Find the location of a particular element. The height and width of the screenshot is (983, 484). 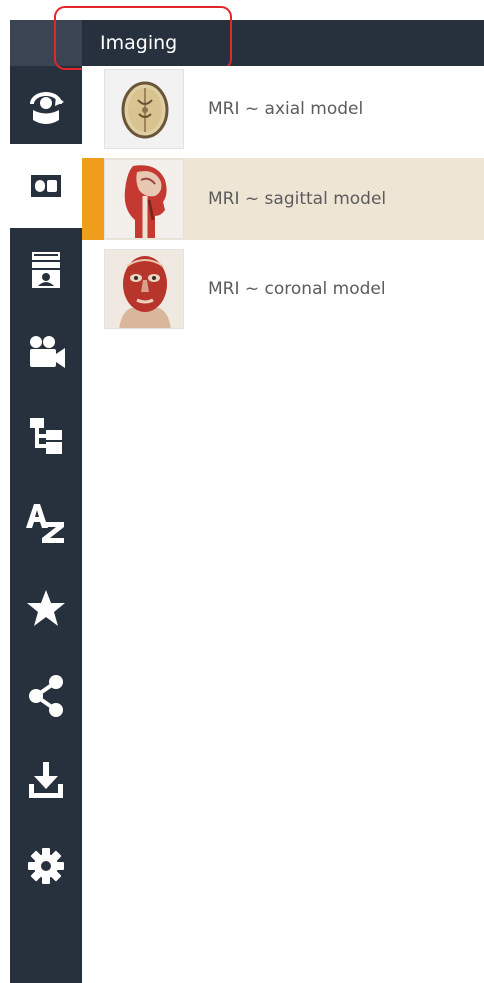

share-icon is located at coordinates (46, 696).